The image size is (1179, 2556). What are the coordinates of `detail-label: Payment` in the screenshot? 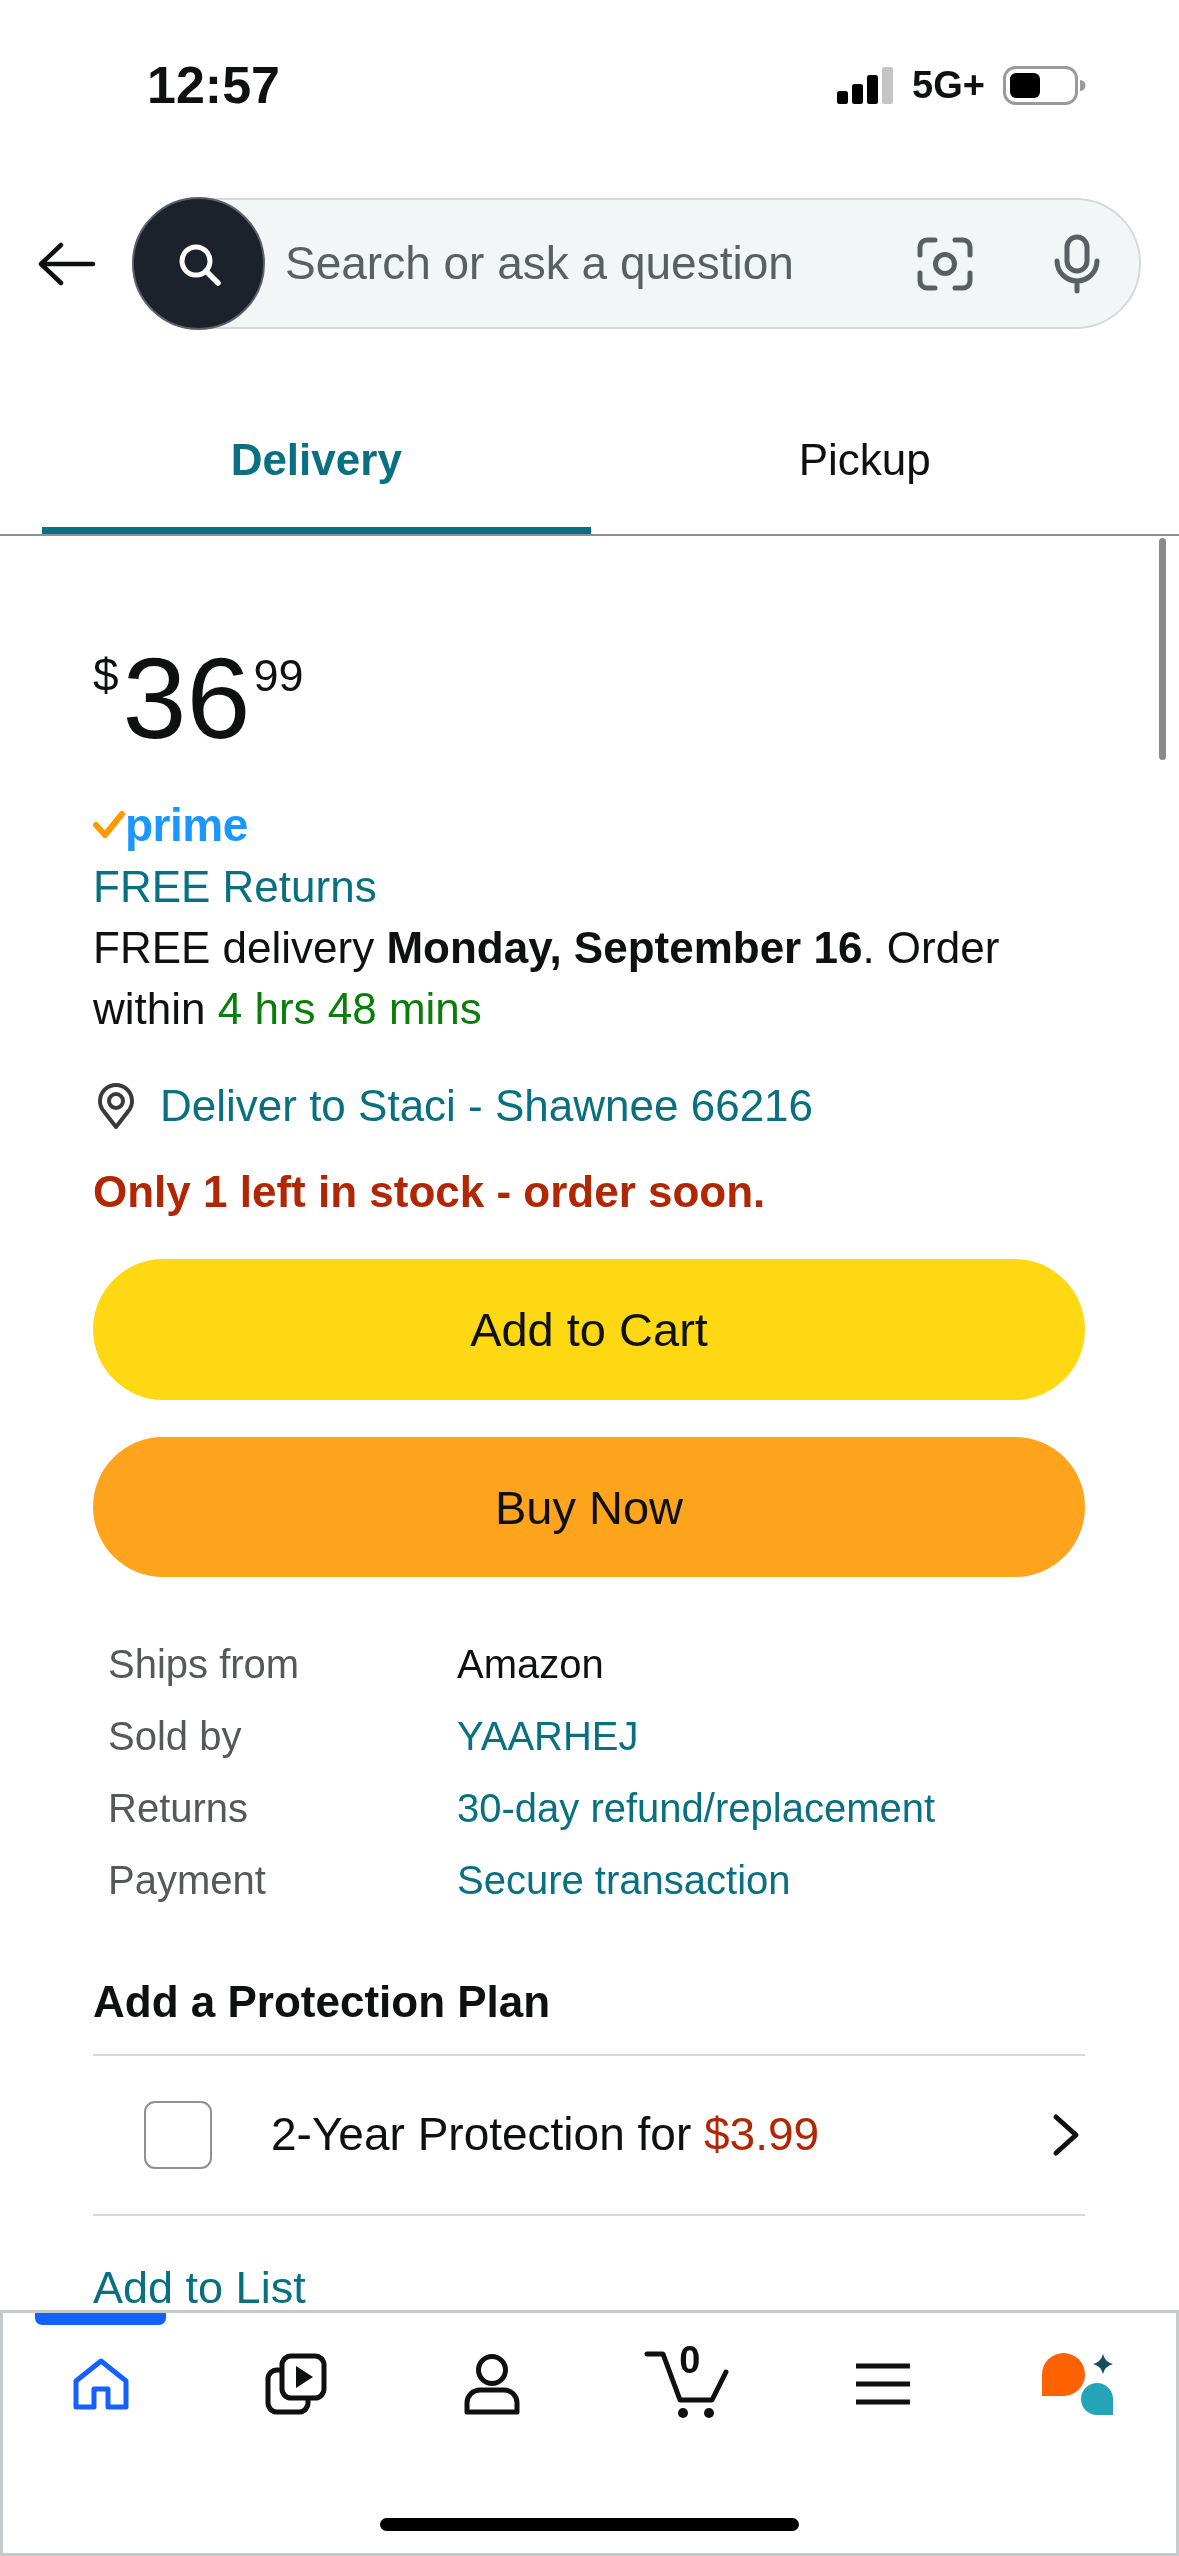 It's located at (187, 1880).